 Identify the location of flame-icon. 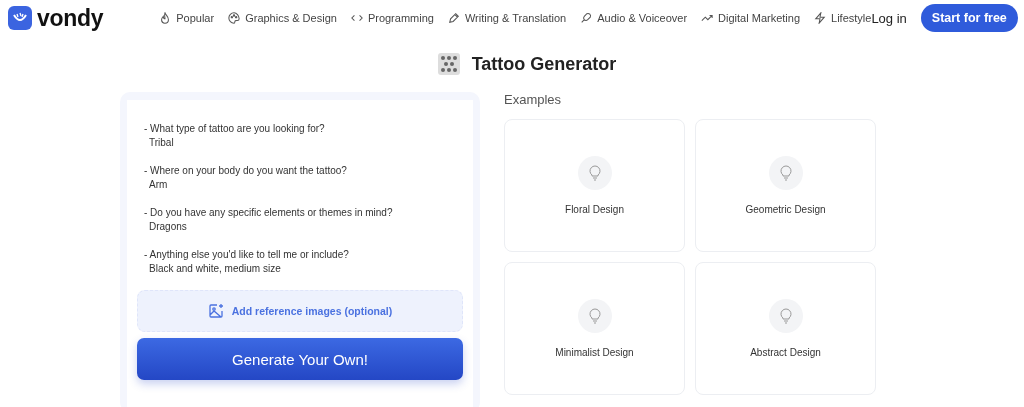
(165, 18).